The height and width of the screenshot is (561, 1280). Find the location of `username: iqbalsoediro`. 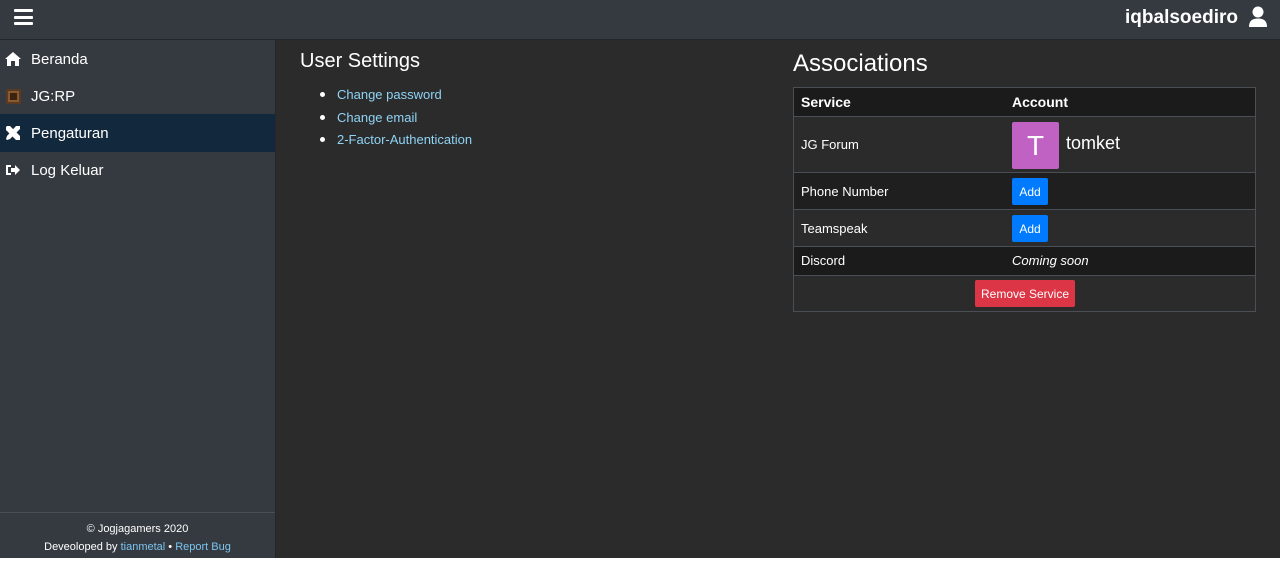

username: iqbalsoediro is located at coordinates (1181, 18).